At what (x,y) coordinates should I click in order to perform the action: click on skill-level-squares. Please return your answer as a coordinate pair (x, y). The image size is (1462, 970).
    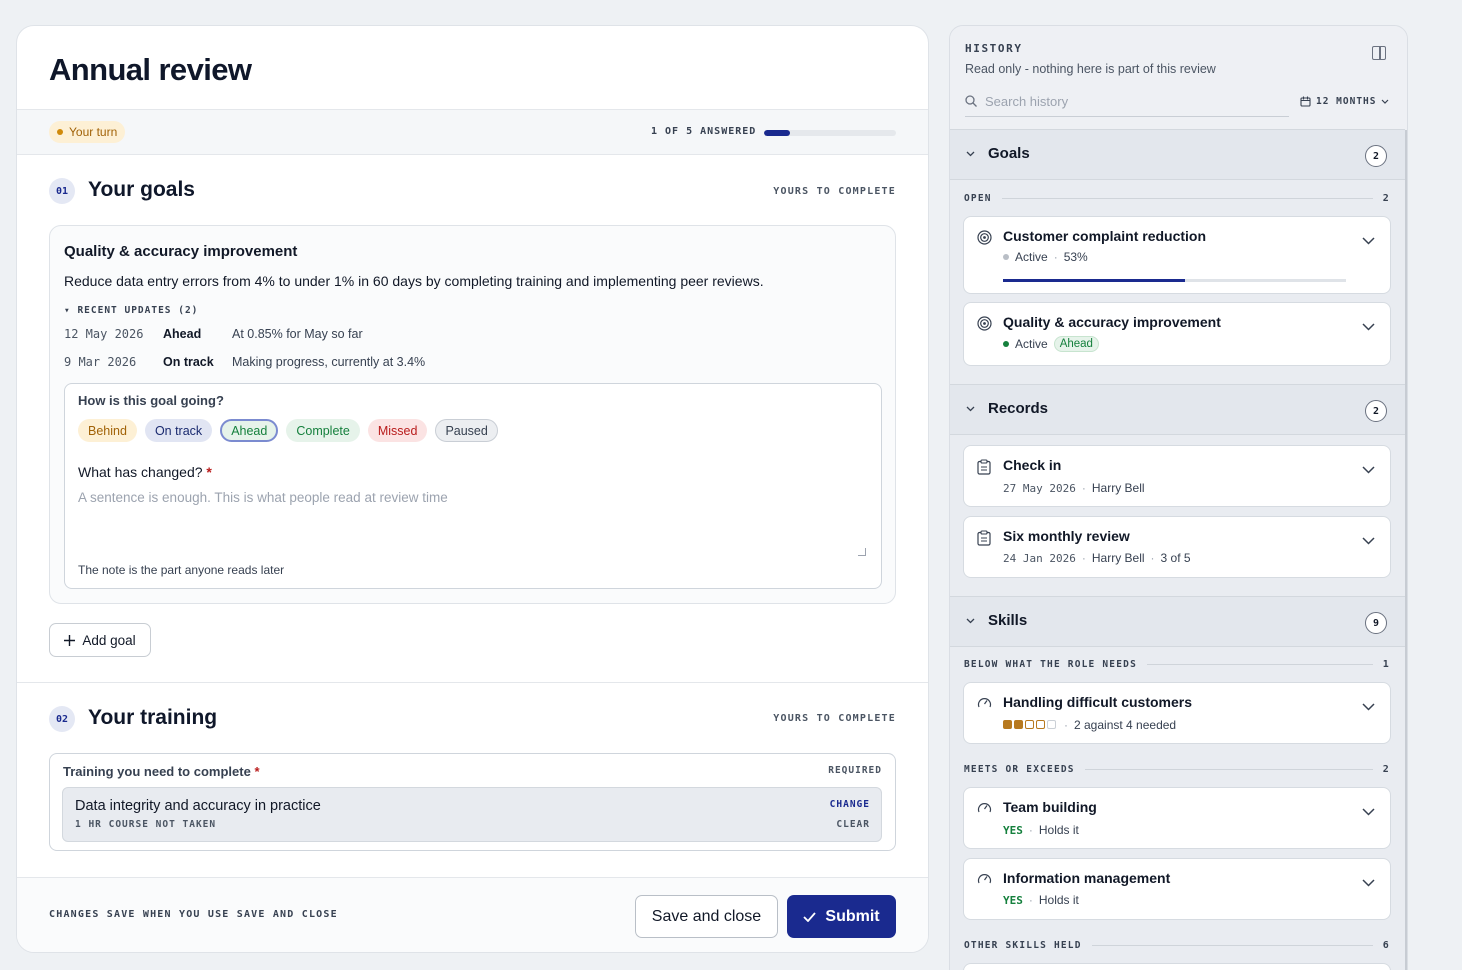
    Looking at the image, I should click on (1030, 725).